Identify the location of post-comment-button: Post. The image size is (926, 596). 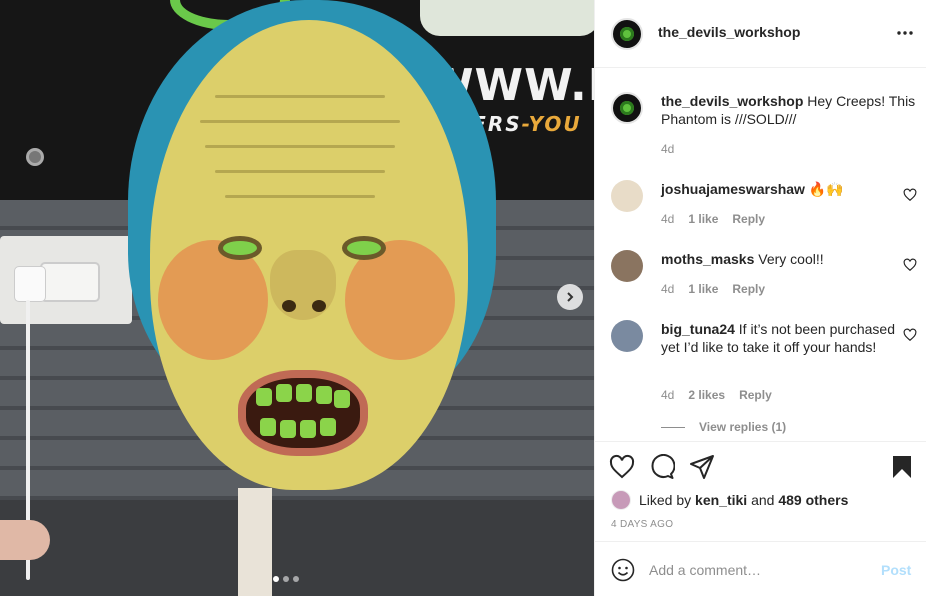
(896, 570).